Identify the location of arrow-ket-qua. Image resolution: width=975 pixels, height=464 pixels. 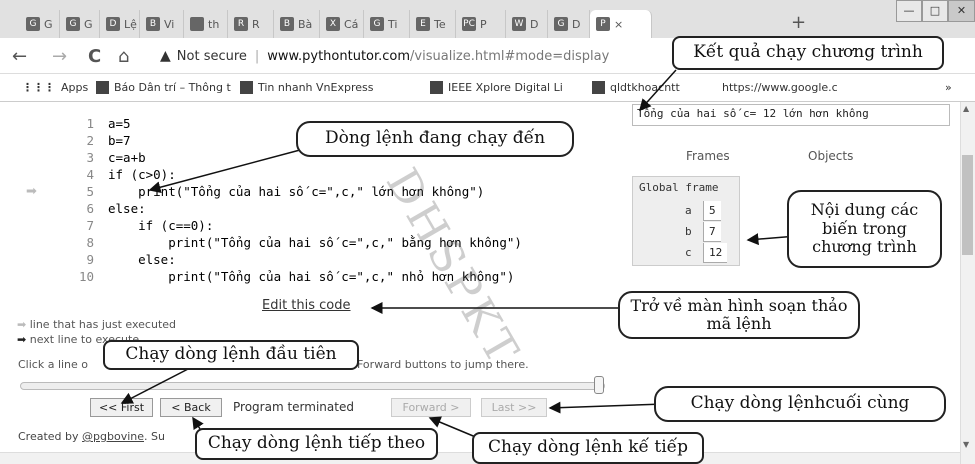
(657, 90).